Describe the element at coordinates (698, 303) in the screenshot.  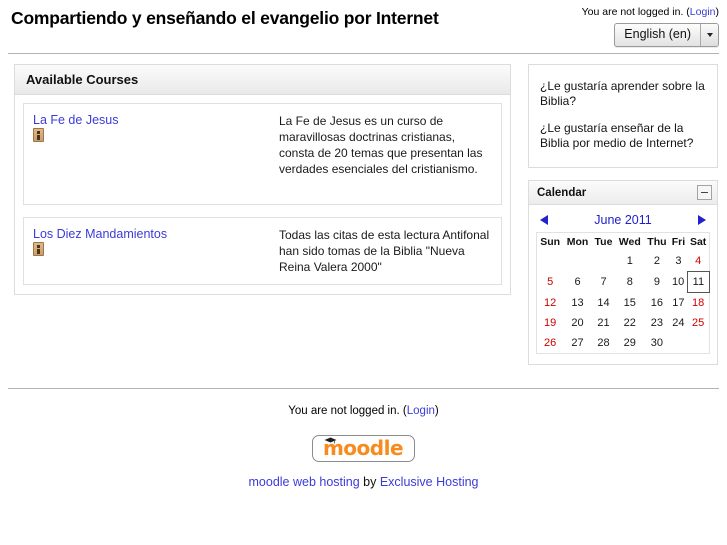
I see `calendar-day: 18` at that location.